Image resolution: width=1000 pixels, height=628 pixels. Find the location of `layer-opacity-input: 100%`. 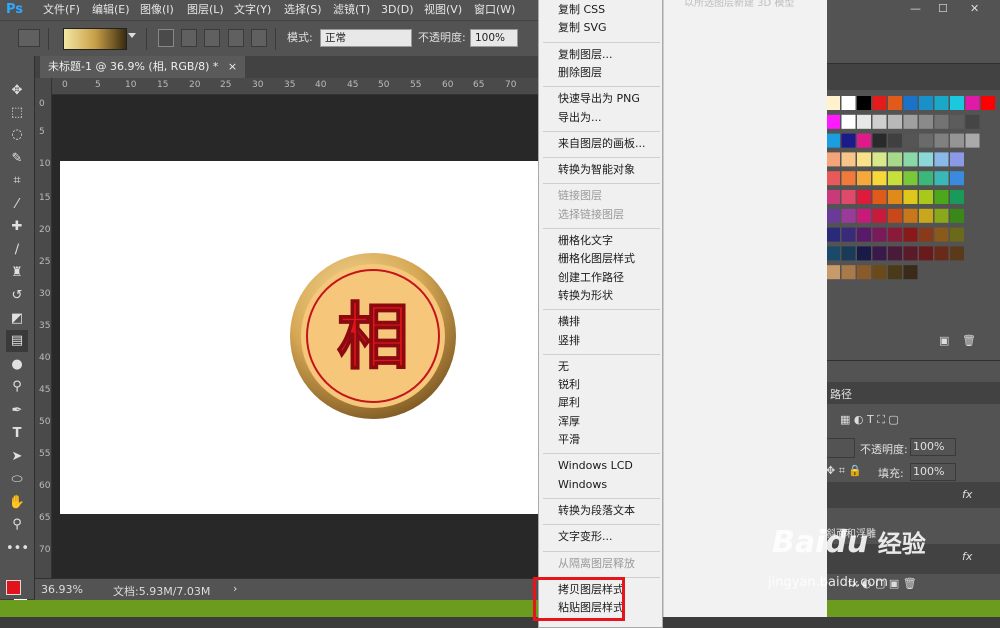

layer-opacity-input: 100% is located at coordinates (933, 447).